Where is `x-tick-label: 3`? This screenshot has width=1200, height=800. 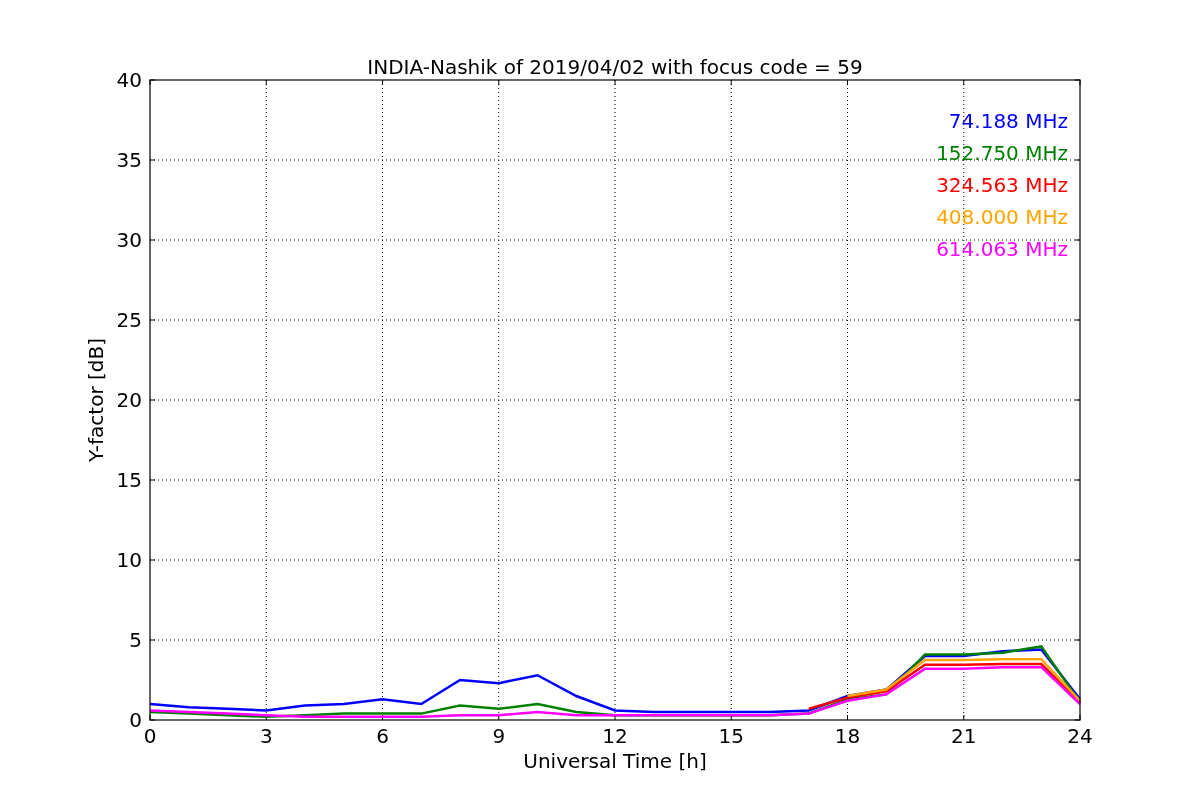
x-tick-label: 3 is located at coordinates (266, 736).